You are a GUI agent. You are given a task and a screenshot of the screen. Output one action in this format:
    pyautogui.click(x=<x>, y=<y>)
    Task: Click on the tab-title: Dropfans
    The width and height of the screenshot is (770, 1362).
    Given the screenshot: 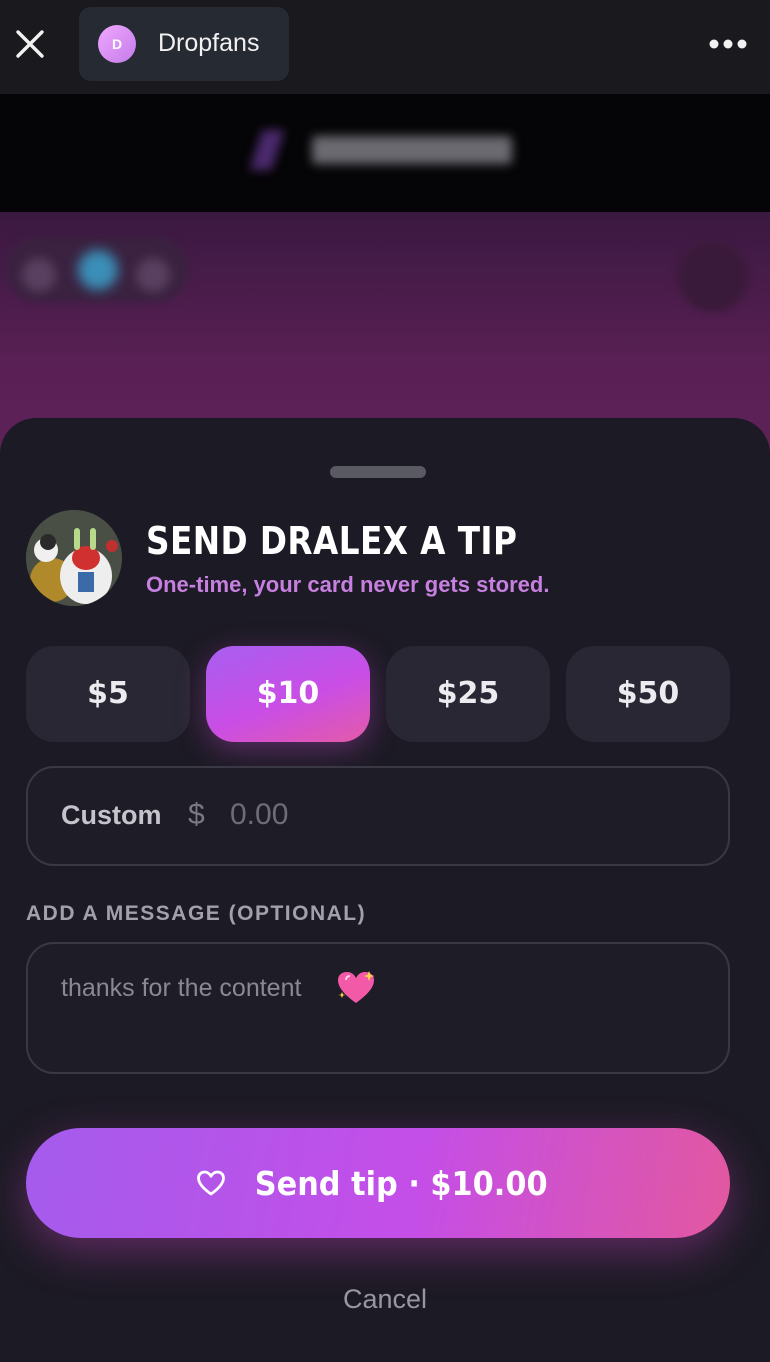 What is the action you would take?
    pyautogui.click(x=209, y=43)
    